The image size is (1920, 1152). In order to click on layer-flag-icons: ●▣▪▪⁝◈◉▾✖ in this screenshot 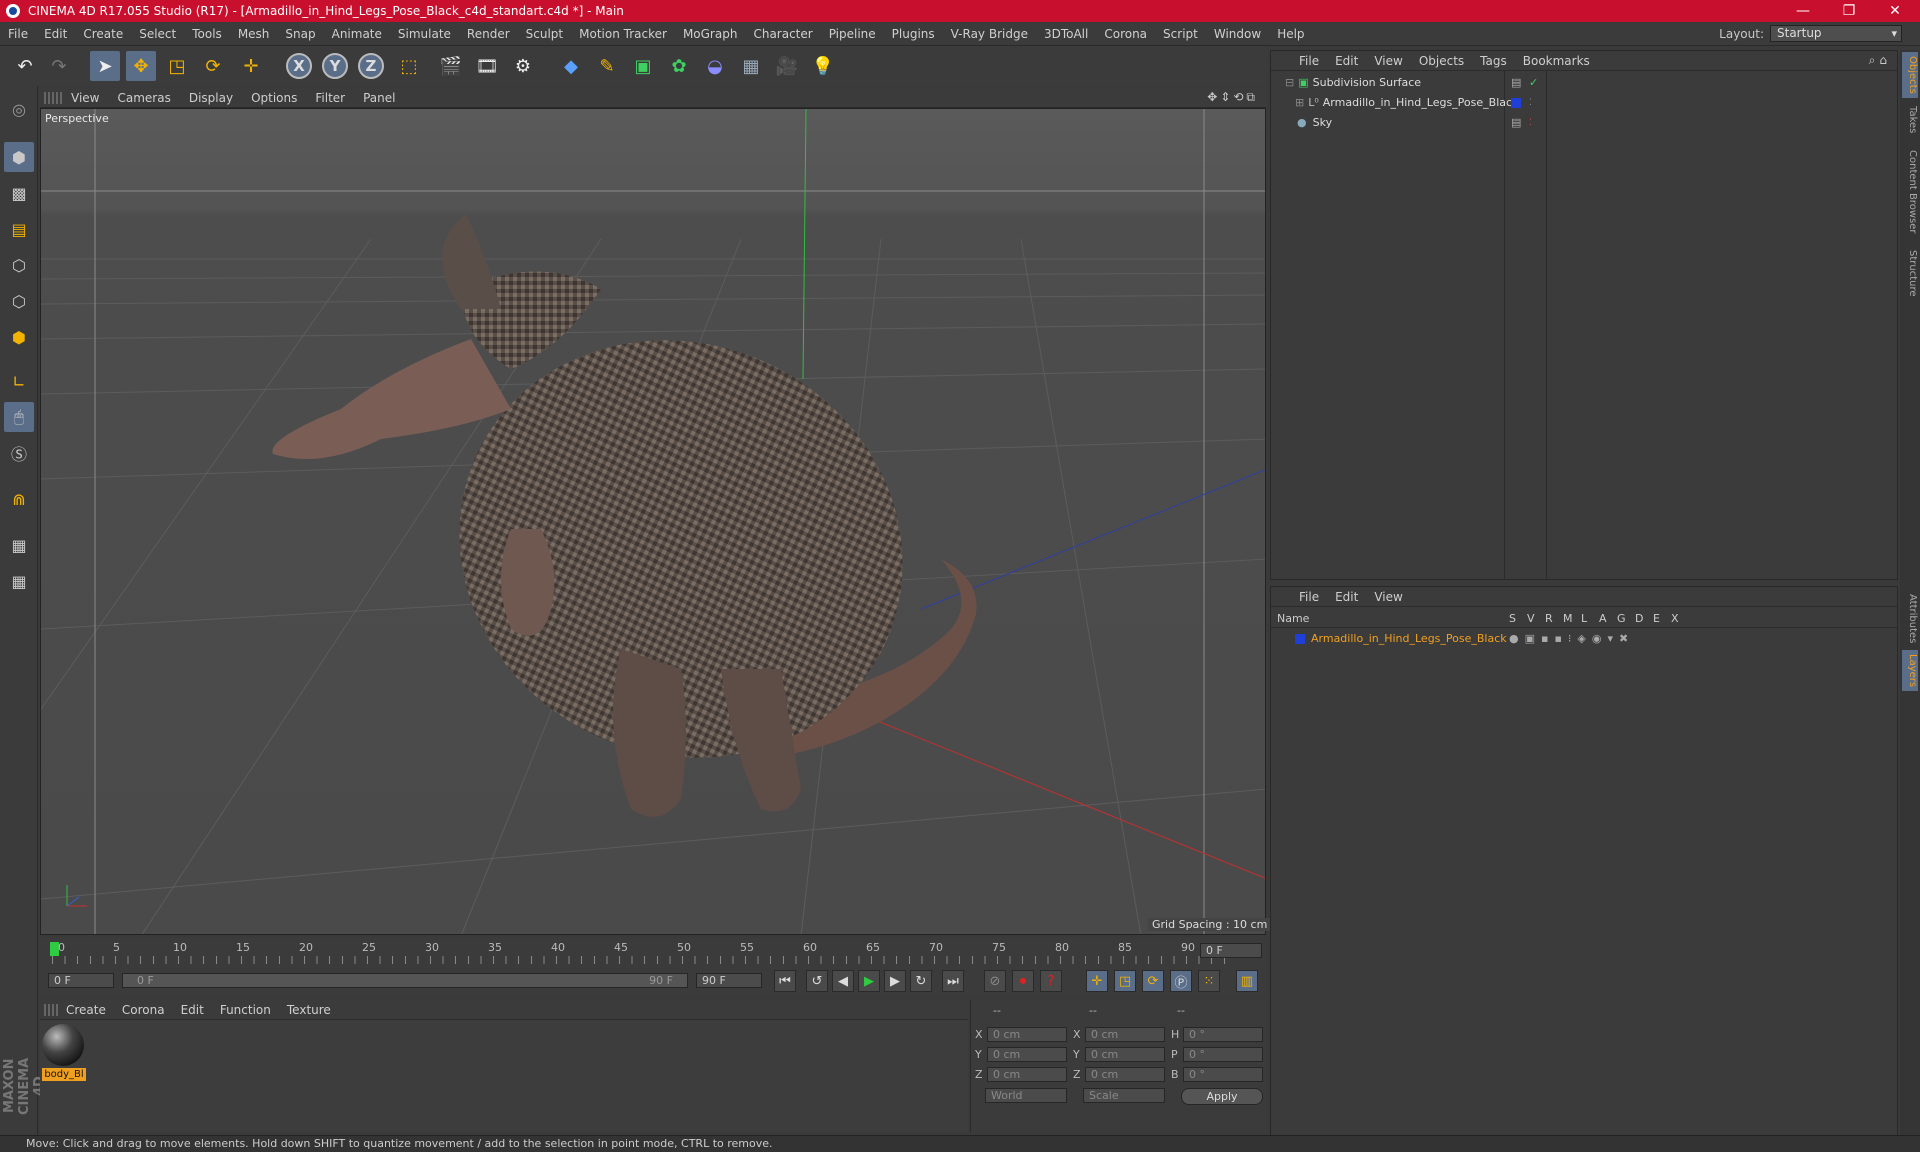, I will do `click(1571, 638)`.